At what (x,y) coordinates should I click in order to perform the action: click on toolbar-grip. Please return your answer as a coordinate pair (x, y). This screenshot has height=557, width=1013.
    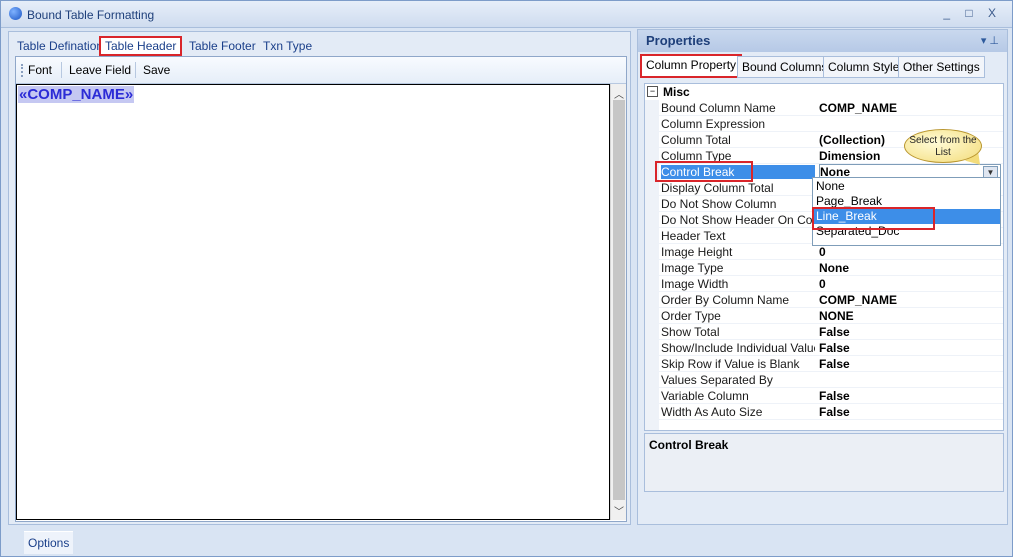
    Looking at the image, I should click on (23, 70).